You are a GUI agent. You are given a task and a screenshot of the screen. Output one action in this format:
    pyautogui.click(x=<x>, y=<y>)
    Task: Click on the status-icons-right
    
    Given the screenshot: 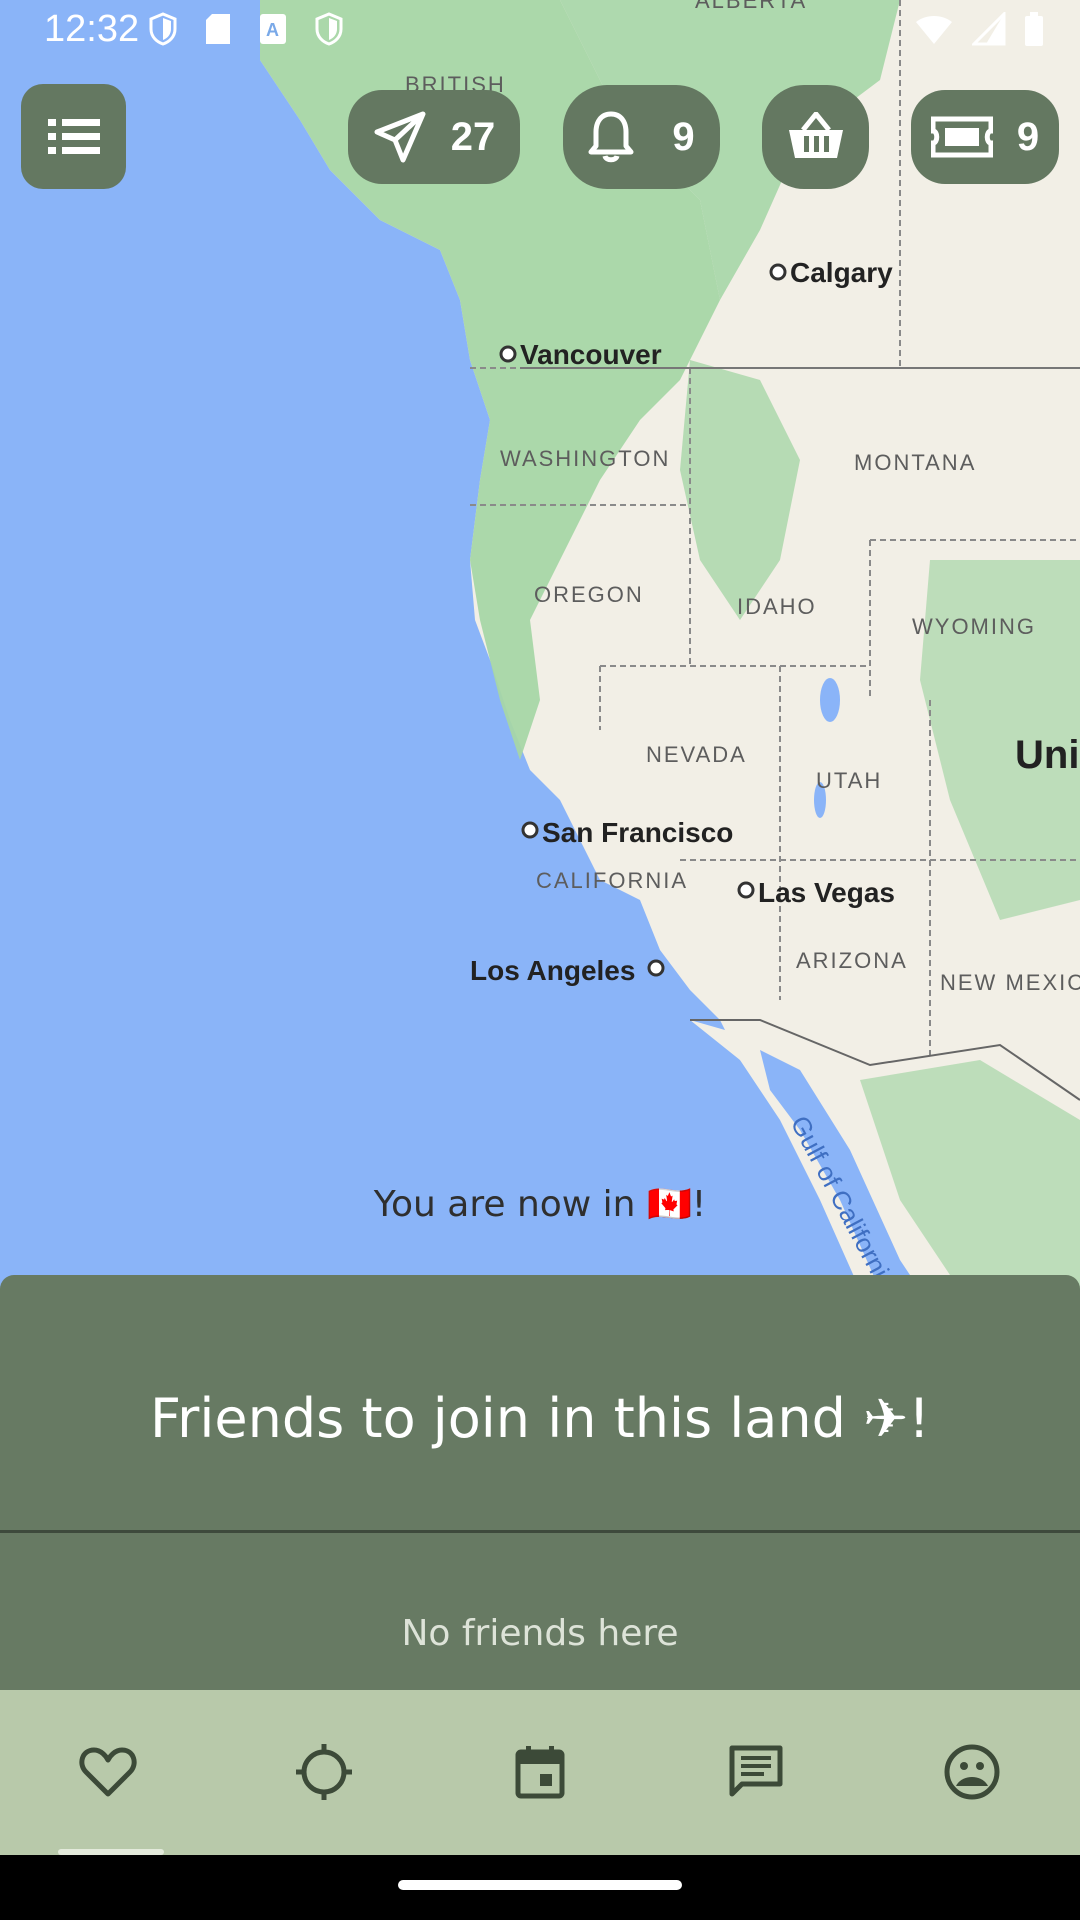 What is the action you would take?
    pyautogui.click(x=979, y=29)
    